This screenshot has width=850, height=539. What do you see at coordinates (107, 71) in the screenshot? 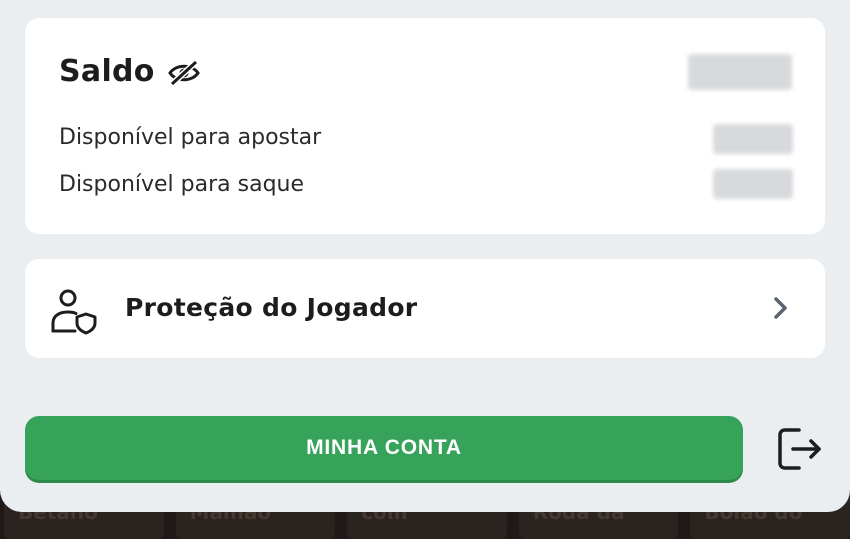
I see `balance-title: Saldo` at bounding box center [107, 71].